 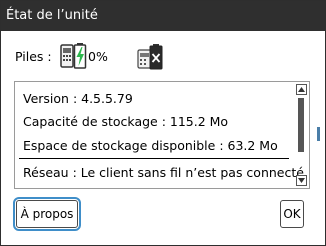 I want to click on battery-remove-icon, so click(x=150, y=57).